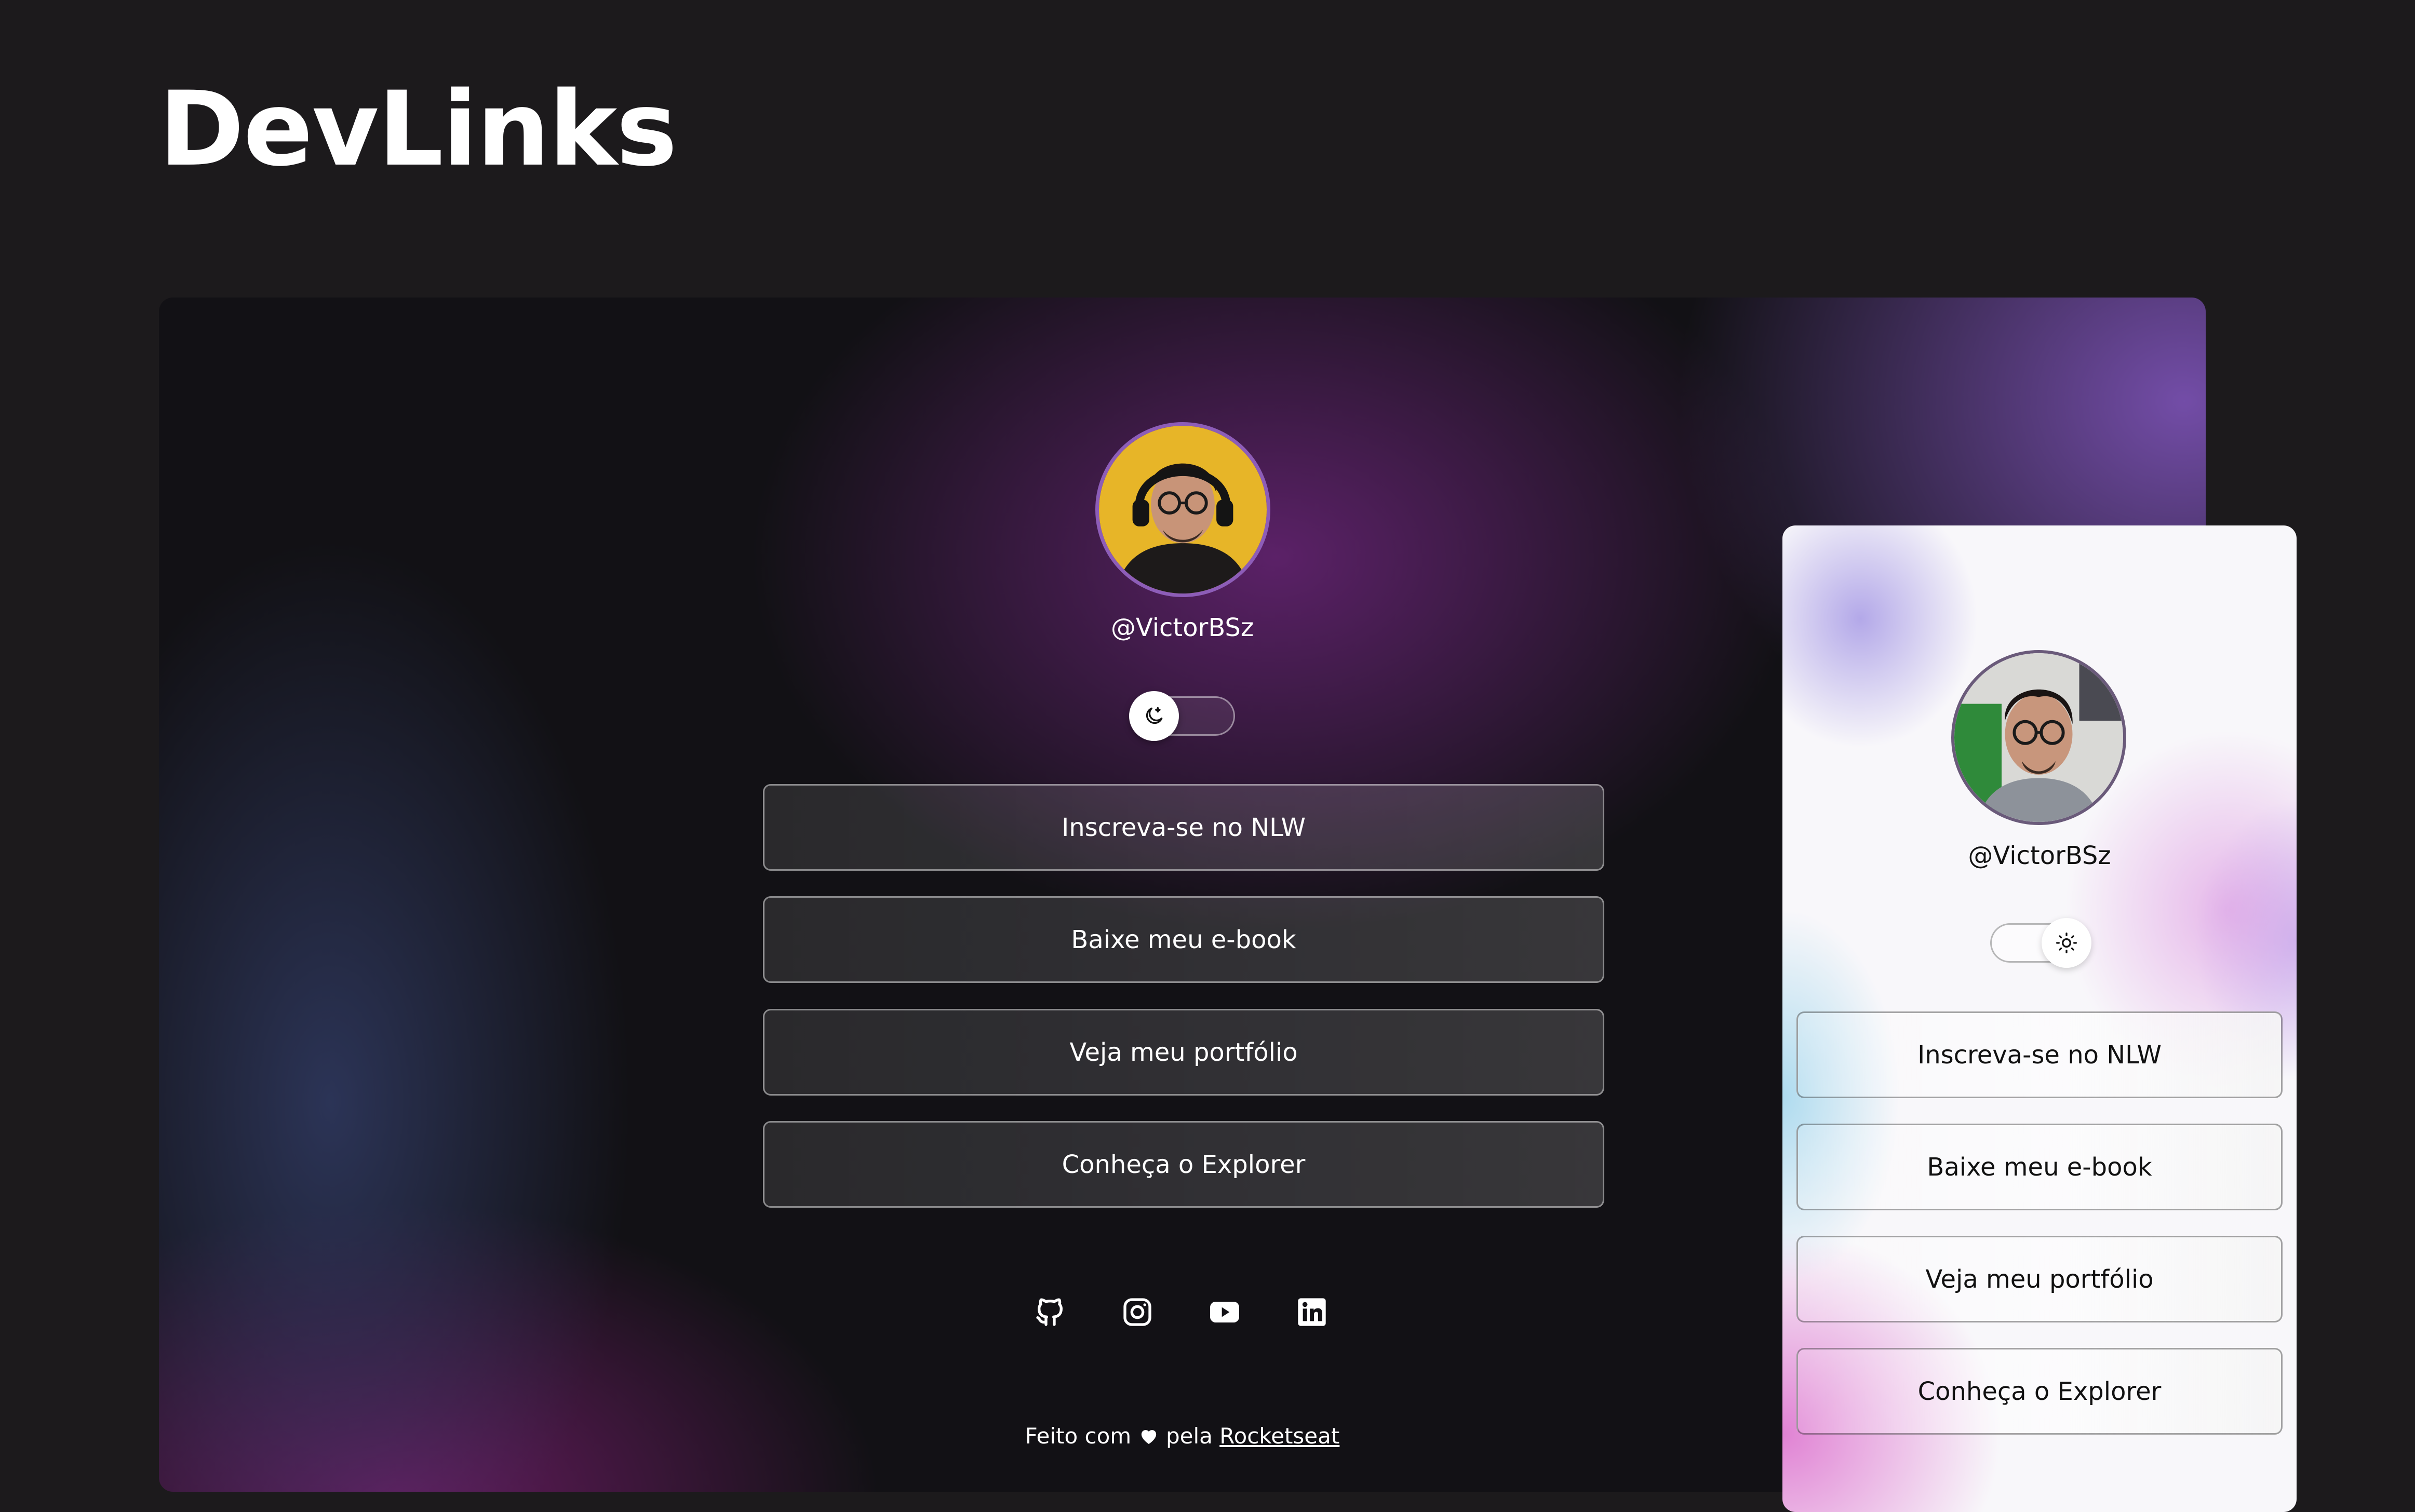 This screenshot has height=1512, width=2415. Describe the element at coordinates (1189, 1436) in the screenshot. I see `footer-middle: pela` at that location.